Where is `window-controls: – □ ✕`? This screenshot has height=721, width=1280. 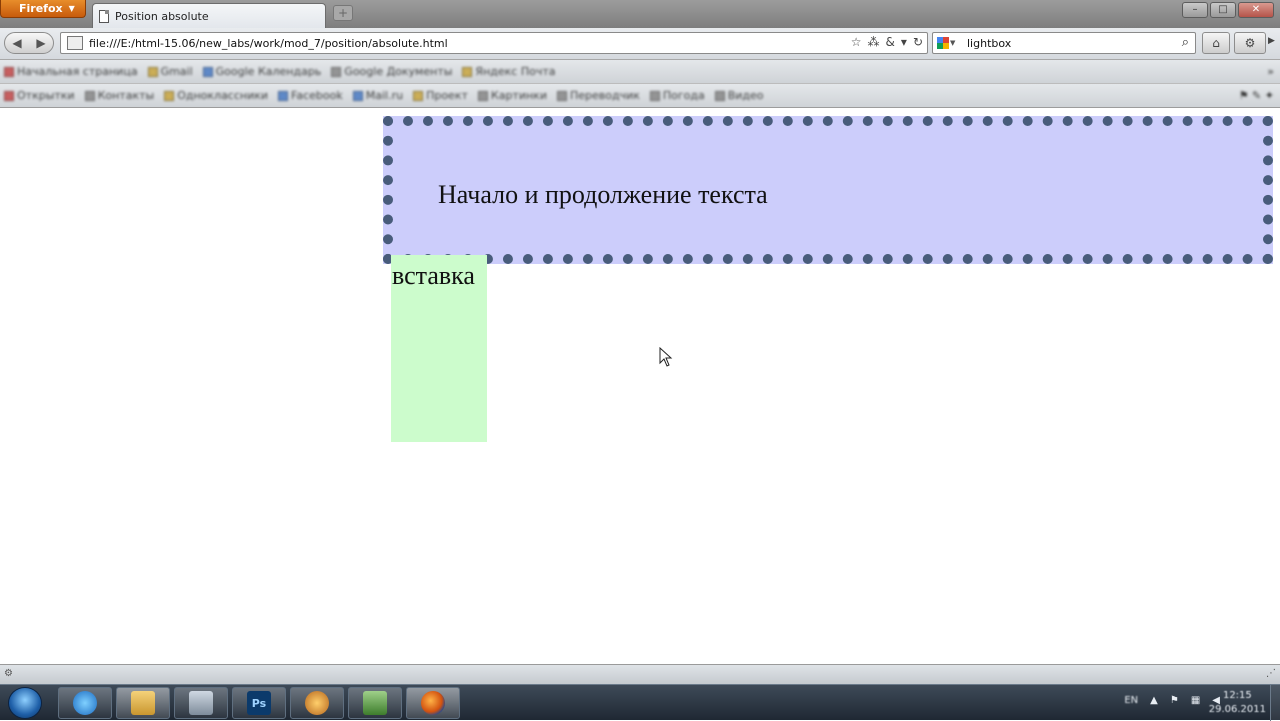 window-controls: – □ ✕ is located at coordinates (1228, 10).